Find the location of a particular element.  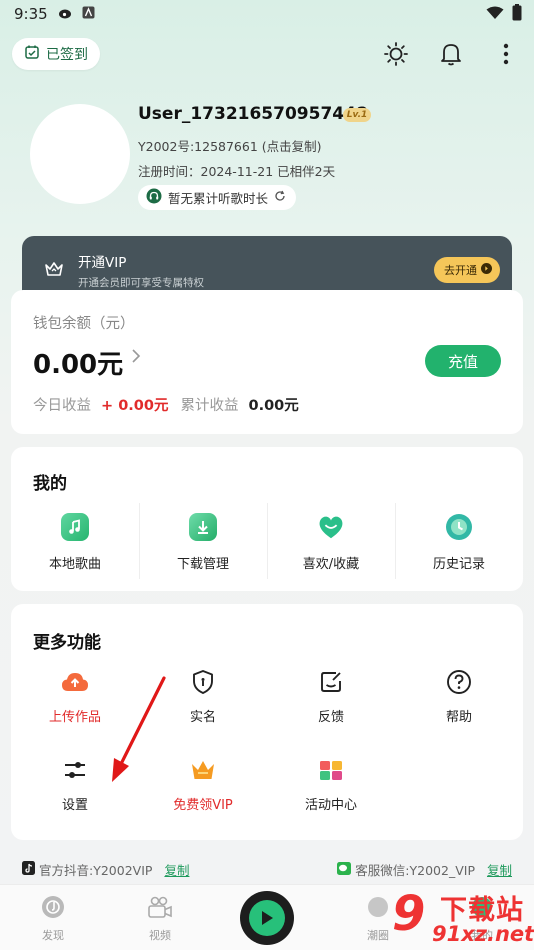

vip-open-label: 去开通 is located at coordinates (460, 270).